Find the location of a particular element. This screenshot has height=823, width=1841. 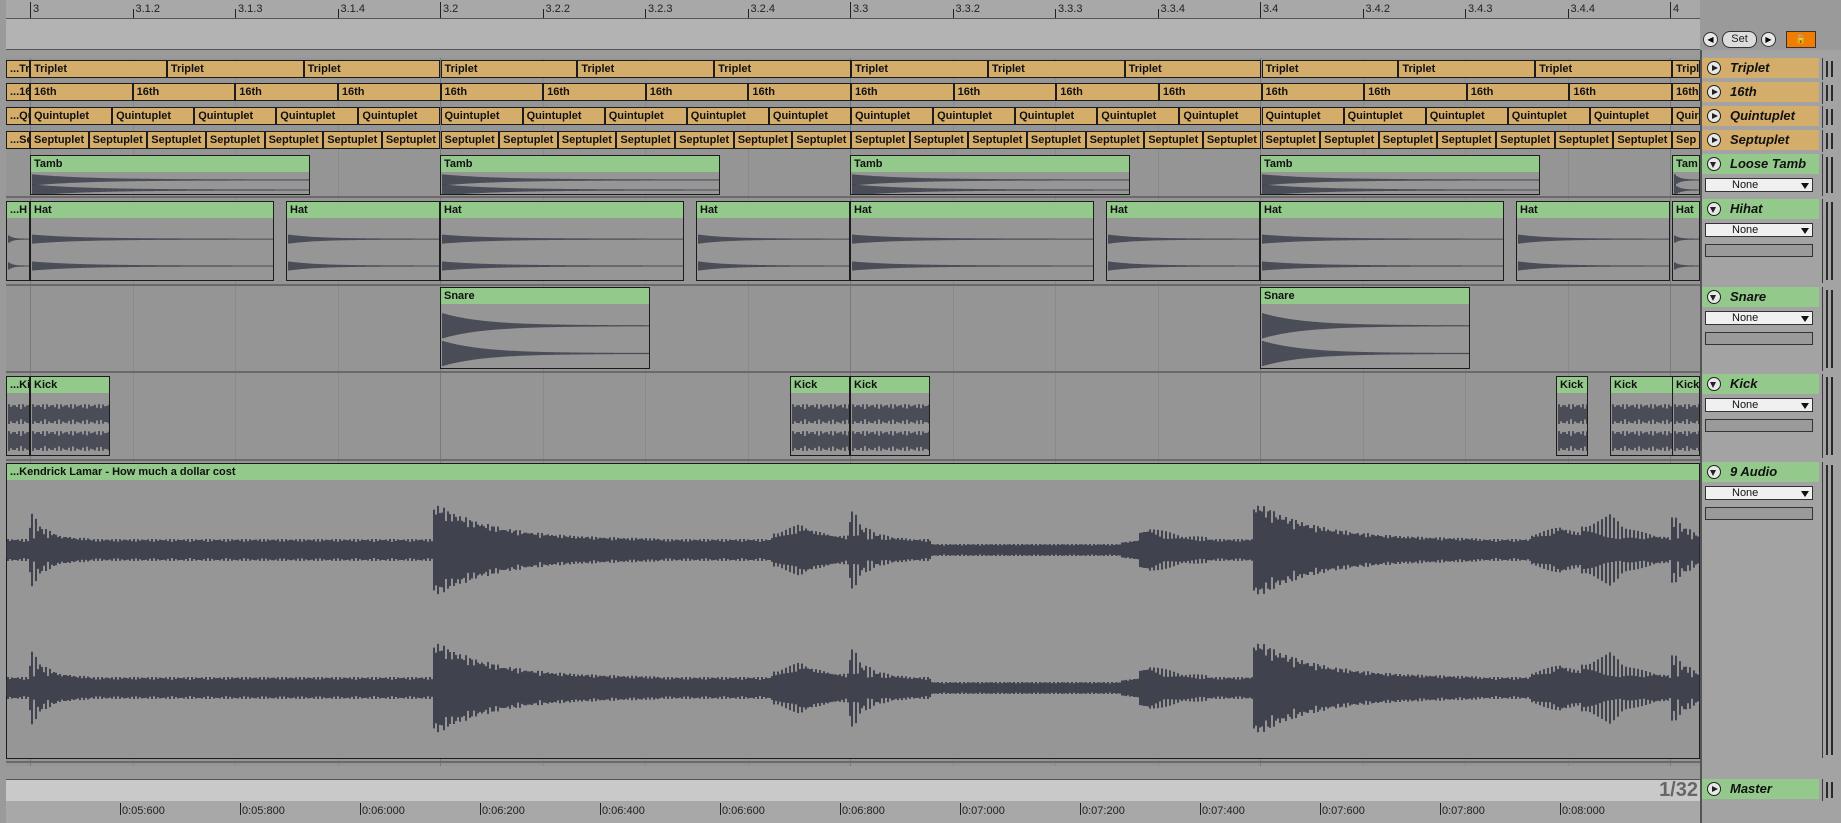

triplet-clip: ...Tr is located at coordinates (18, 69).